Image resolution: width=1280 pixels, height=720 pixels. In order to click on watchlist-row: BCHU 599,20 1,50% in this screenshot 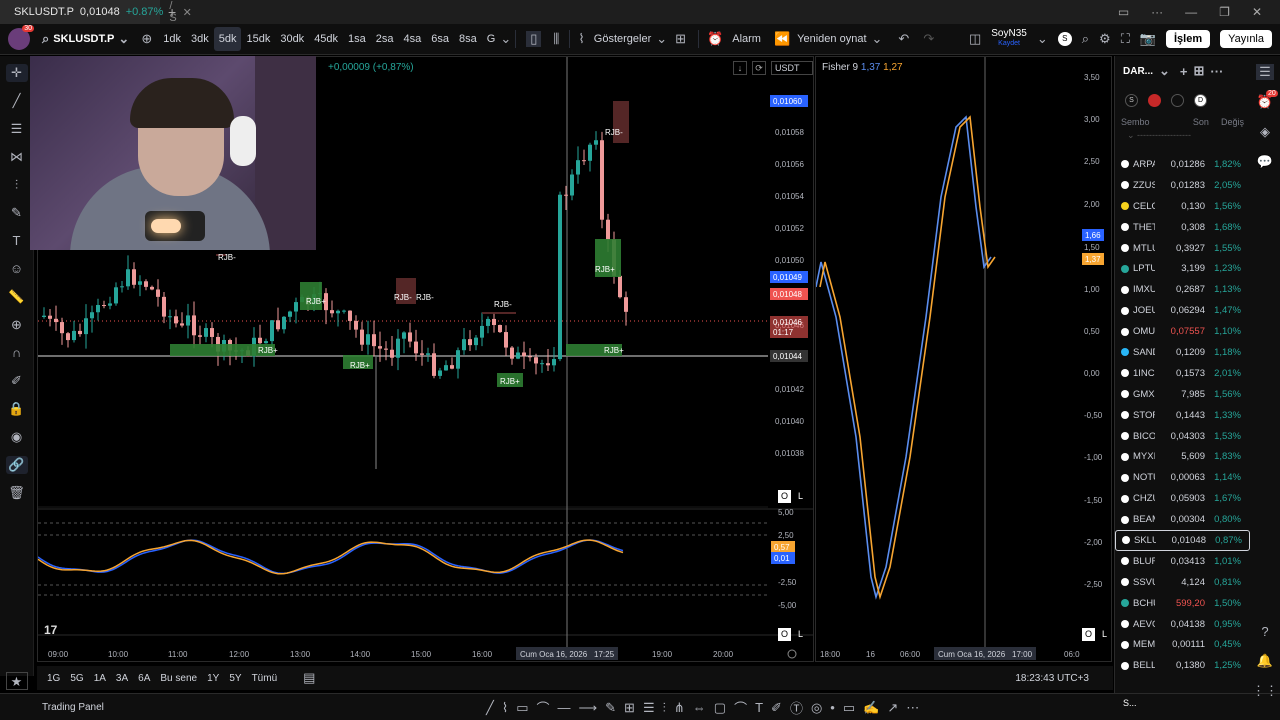, I will do `click(1182, 603)`.